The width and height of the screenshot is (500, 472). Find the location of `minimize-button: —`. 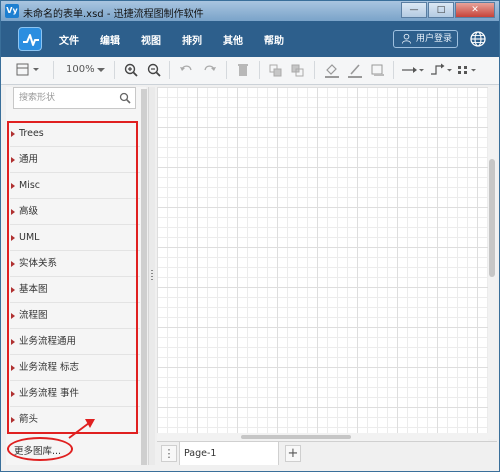

minimize-button: — is located at coordinates (414, 10).